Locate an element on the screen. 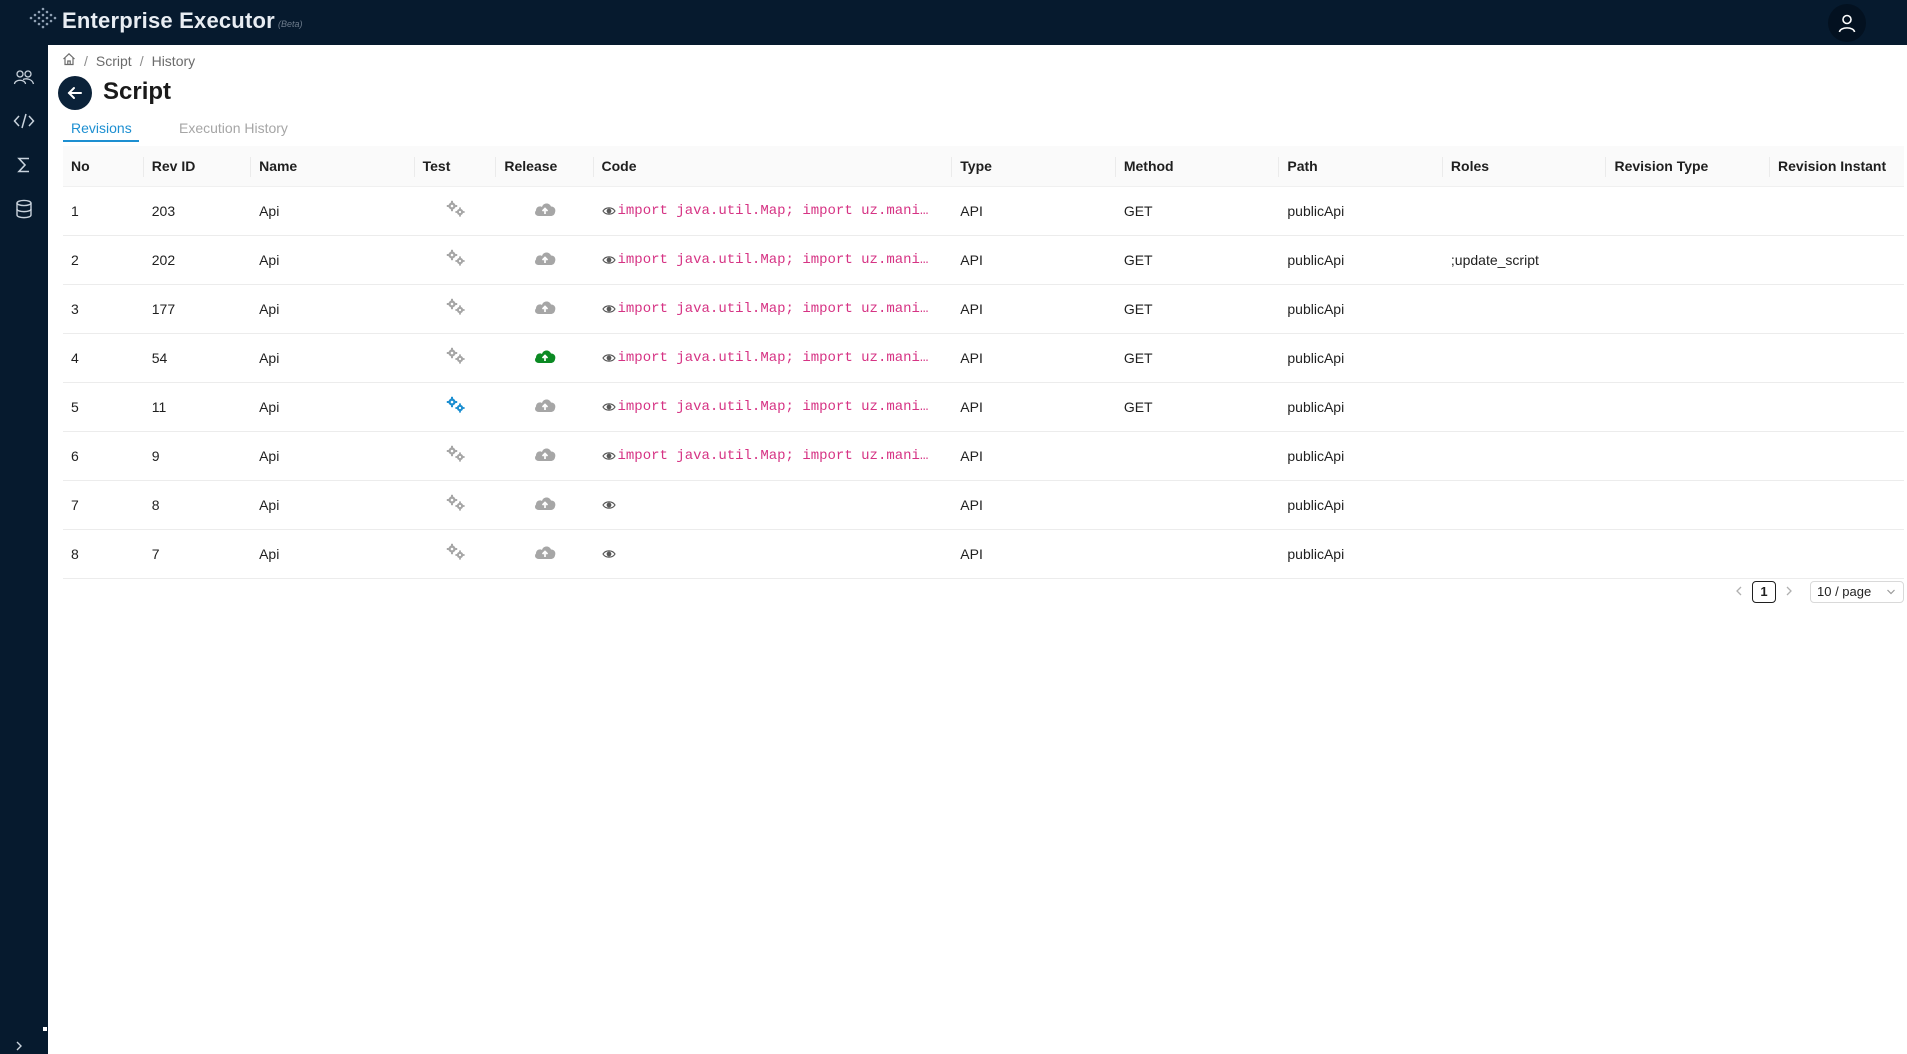  tab-execution-history: Execution History is located at coordinates (233, 128).